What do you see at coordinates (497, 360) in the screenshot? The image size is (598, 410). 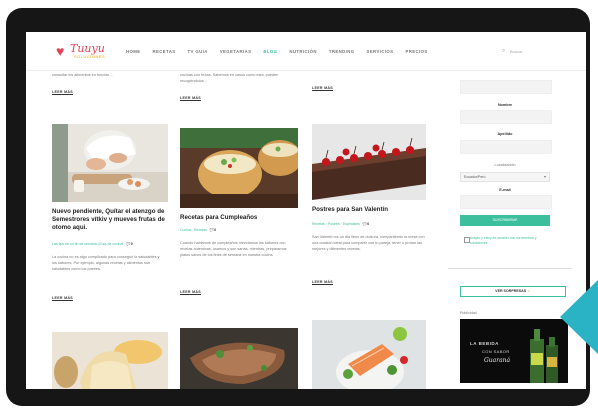 I see `ad-brand: Guaraná` at bounding box center [497, 360].